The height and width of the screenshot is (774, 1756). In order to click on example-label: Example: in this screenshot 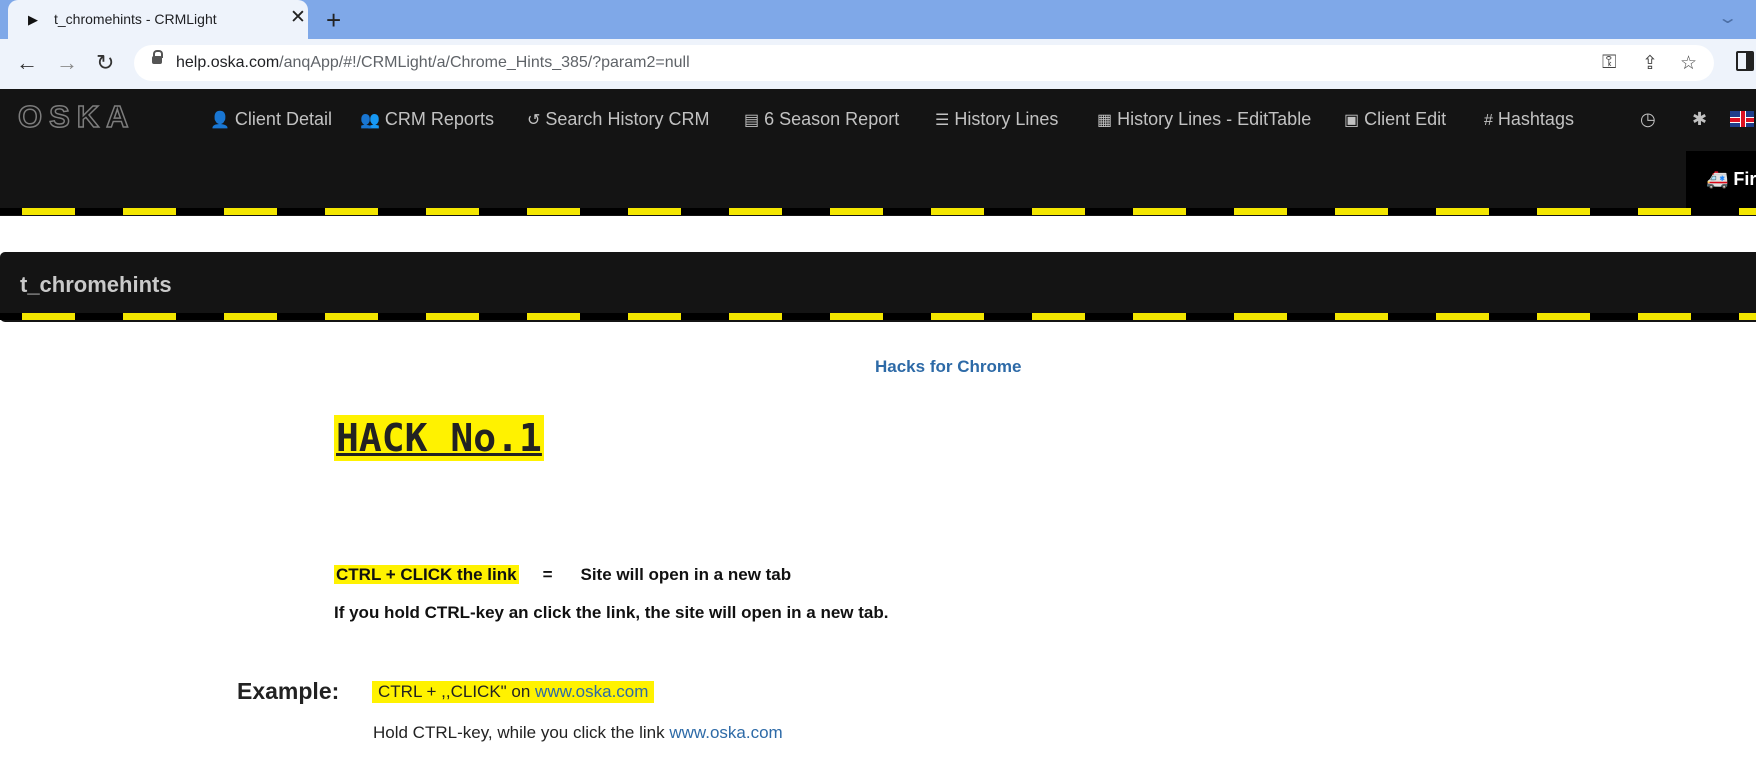, I will do `click(288, 691)`.